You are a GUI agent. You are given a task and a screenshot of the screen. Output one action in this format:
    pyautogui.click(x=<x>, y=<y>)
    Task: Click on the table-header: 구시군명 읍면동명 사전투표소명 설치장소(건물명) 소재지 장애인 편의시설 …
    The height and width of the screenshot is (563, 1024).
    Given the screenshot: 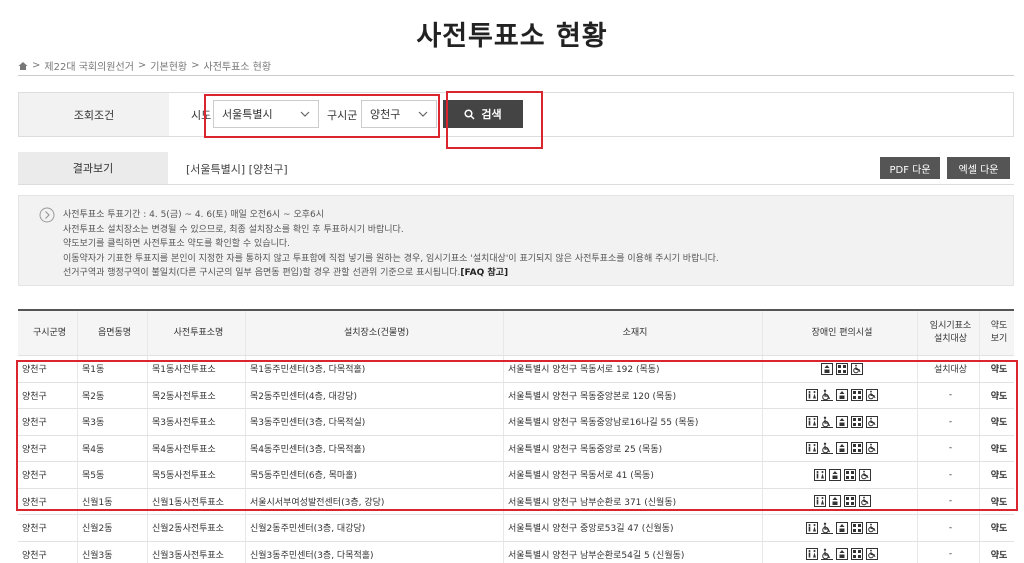 What is the action you would take?
    pyautogui.click(x=516, y=333)
    